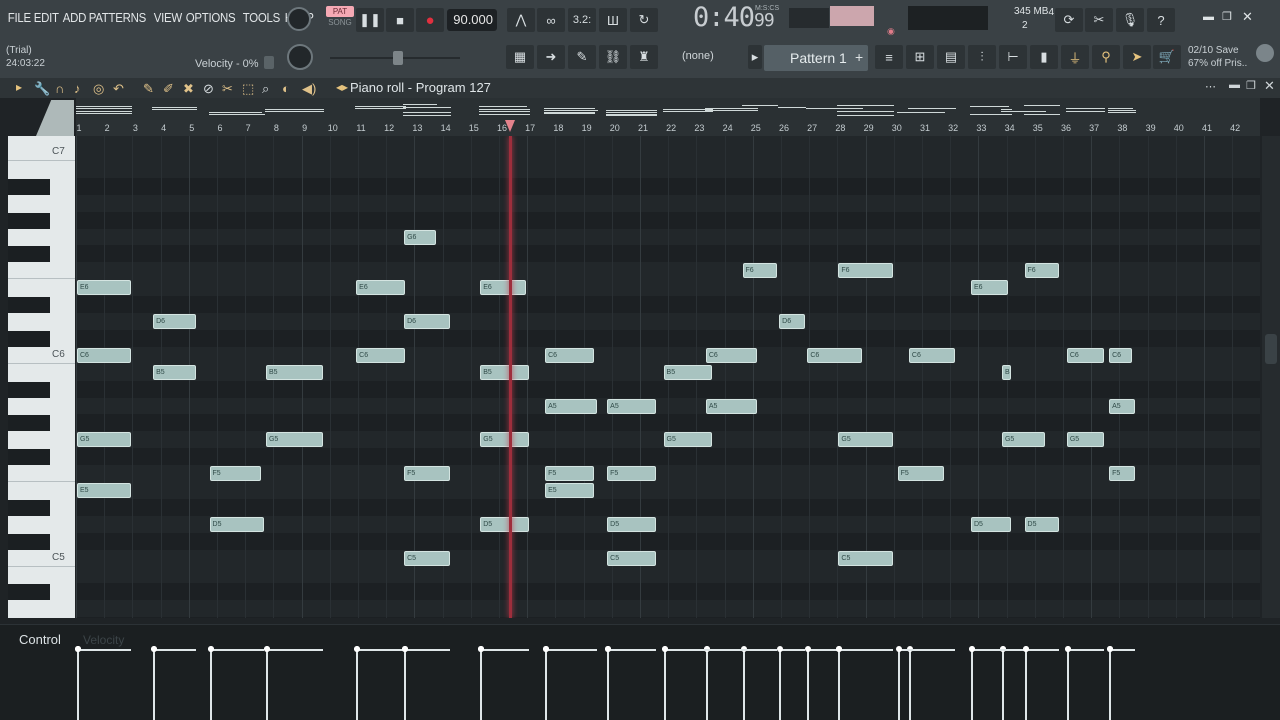  What do you see at coordinates (816, 58) in the screenshot?
I see `pattern-selector: Pattern 1` at bounding box center [816, 58].